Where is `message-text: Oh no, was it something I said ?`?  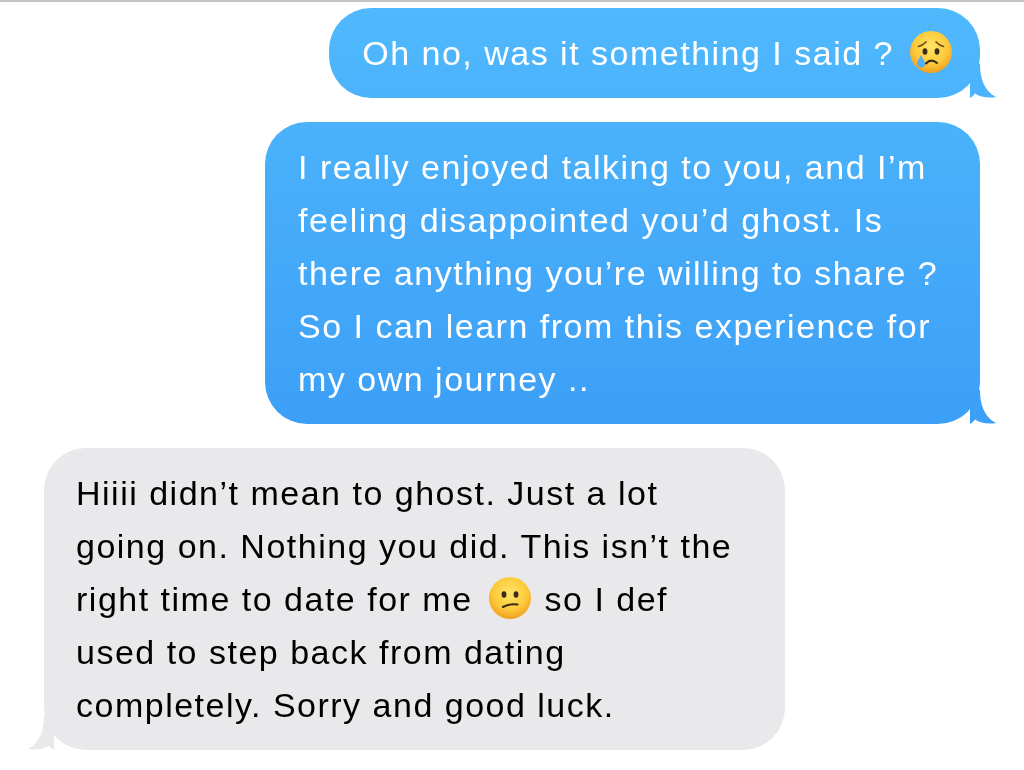
message-text: Oh no, was it something I said ? is located at coordinates (657, 53).